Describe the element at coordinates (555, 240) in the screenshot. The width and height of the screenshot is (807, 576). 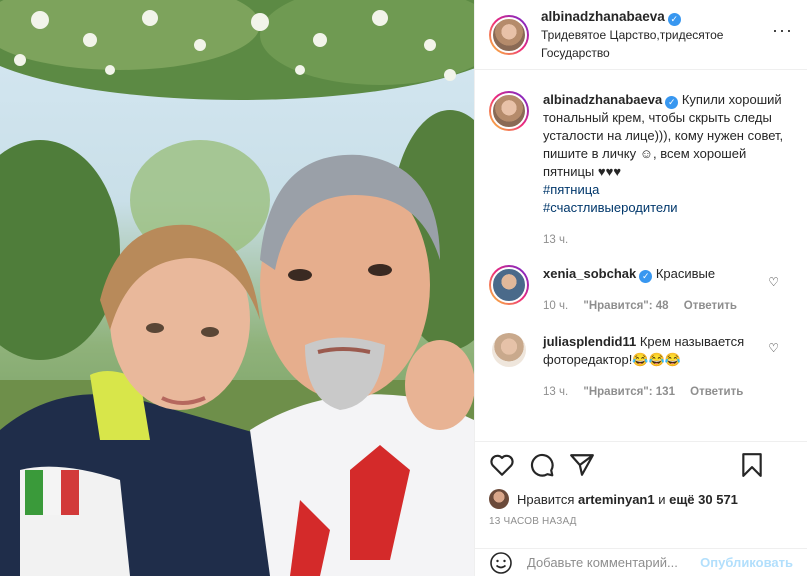
I see `caption-time: 13 ч.` at that location.